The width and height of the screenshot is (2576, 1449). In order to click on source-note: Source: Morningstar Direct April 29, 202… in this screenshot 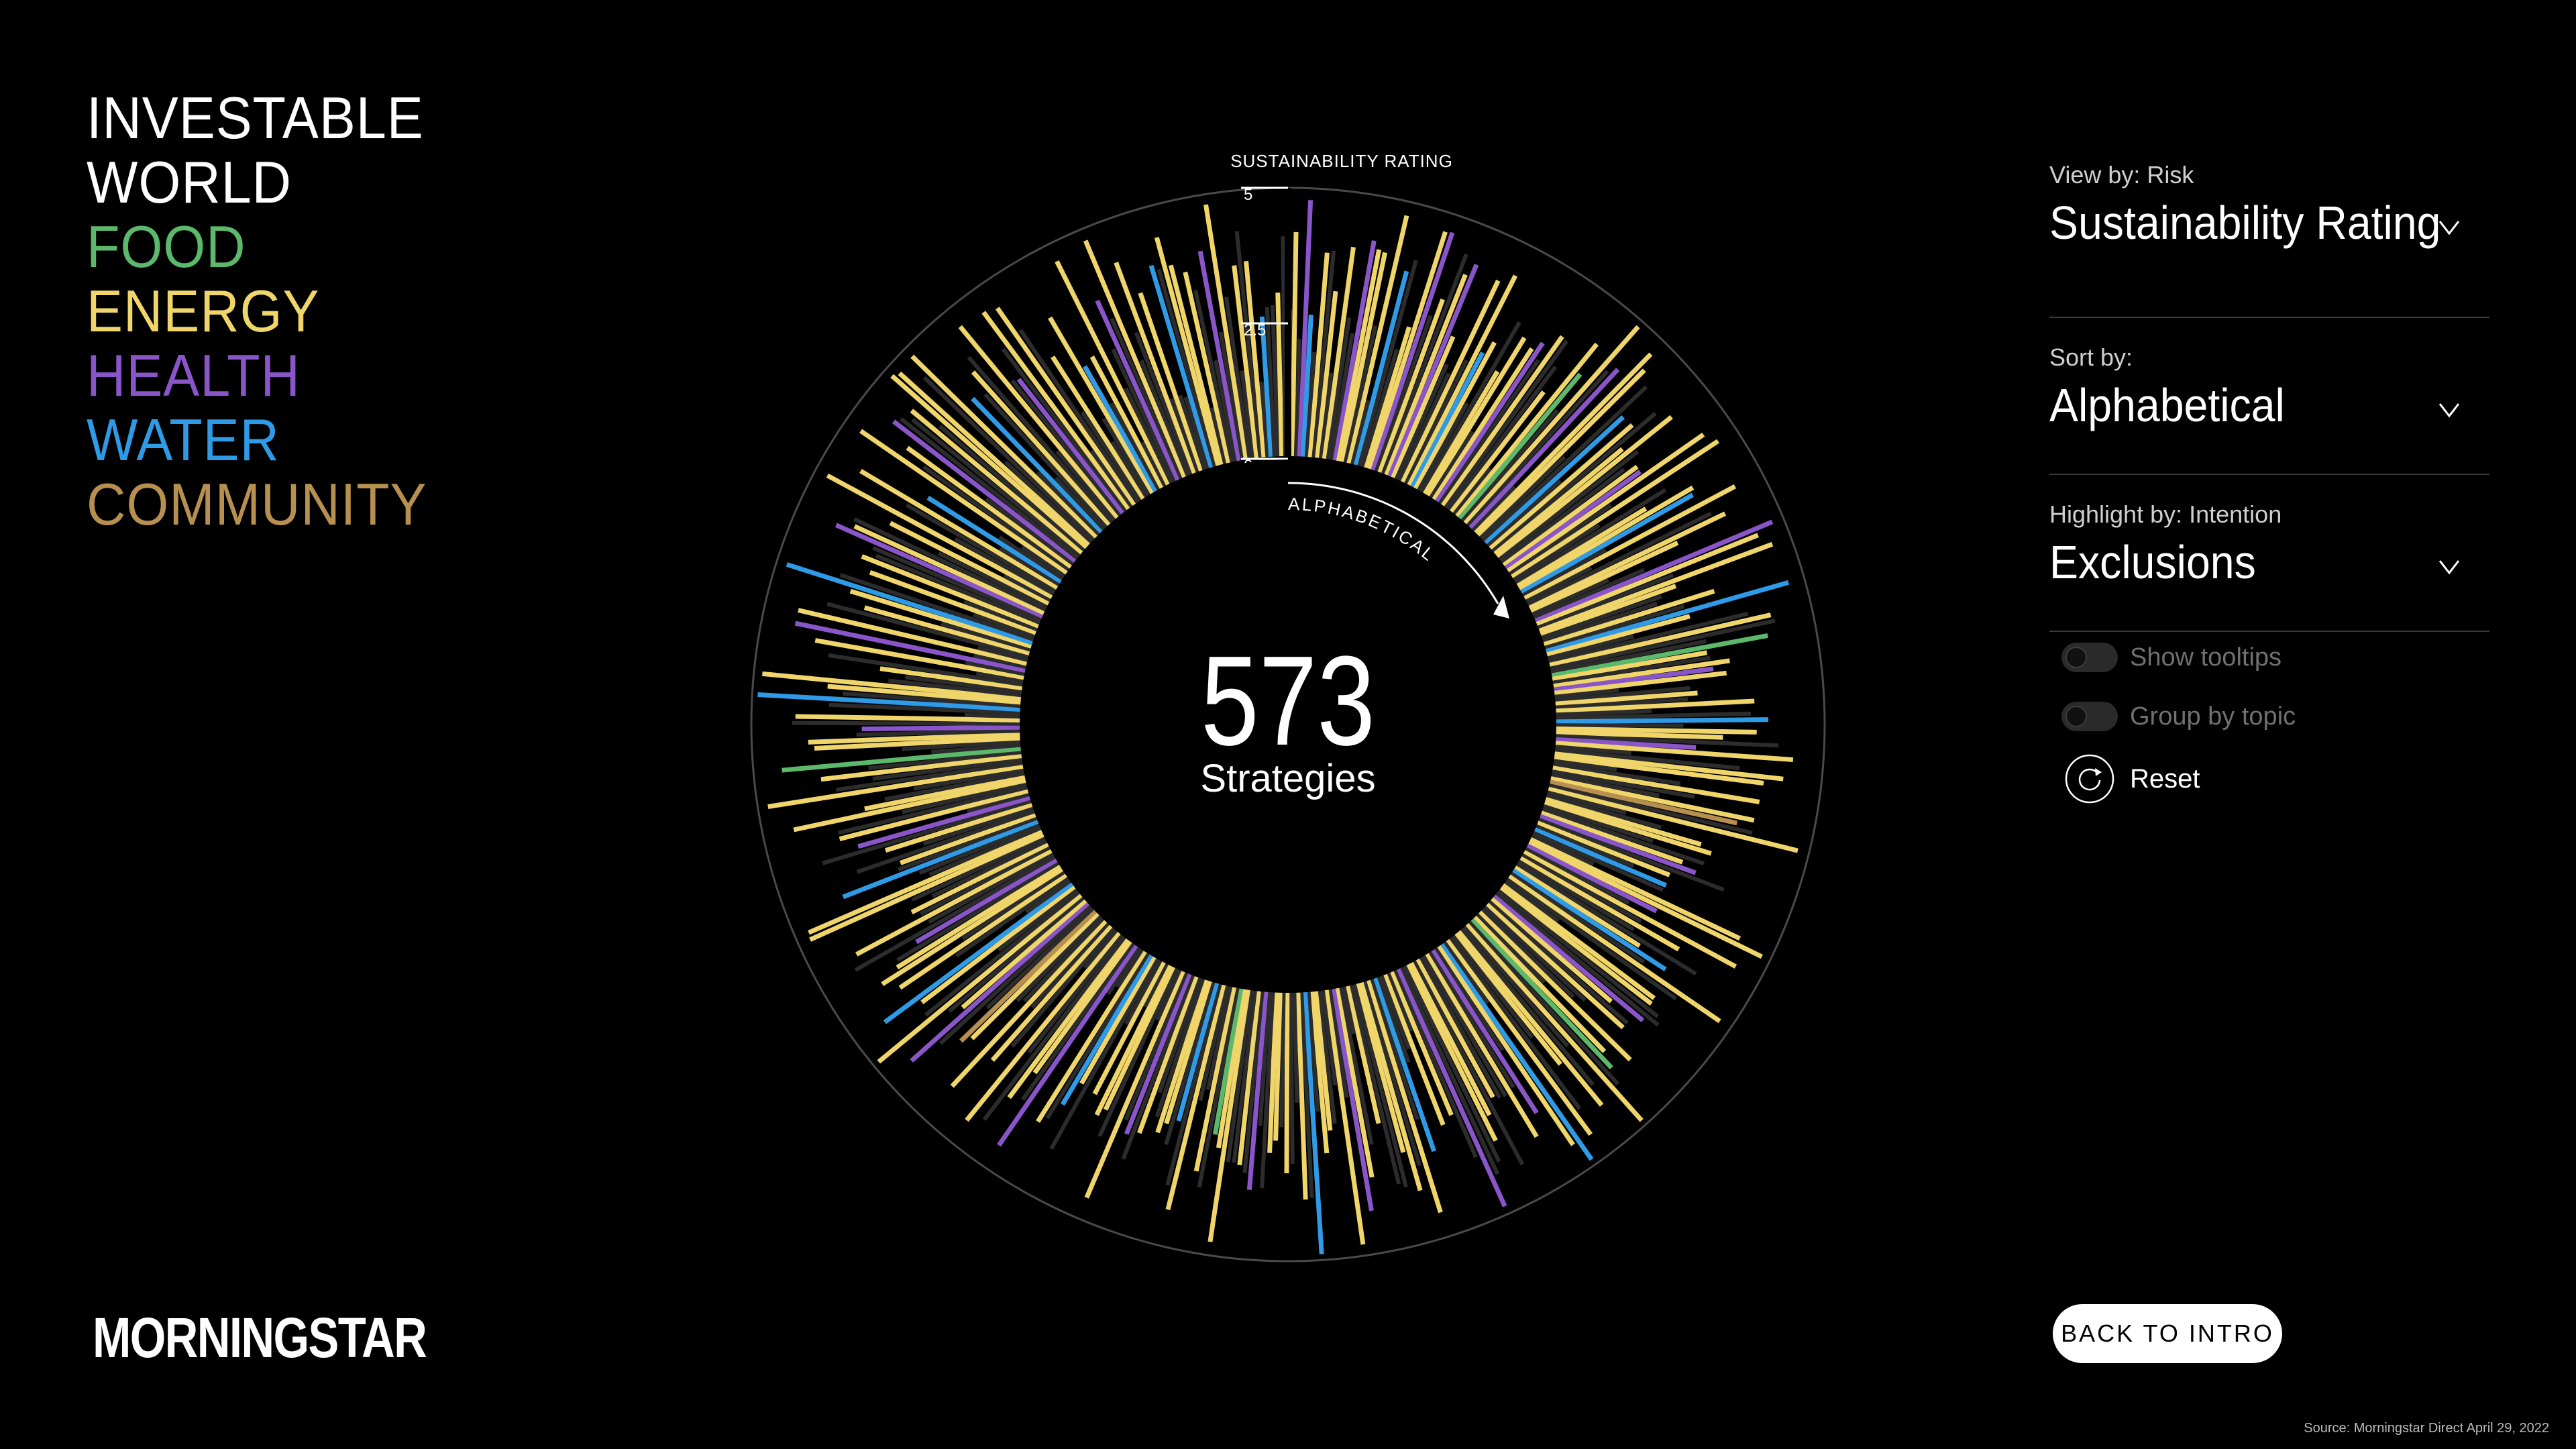, I will do `click(2426, 1428)`.